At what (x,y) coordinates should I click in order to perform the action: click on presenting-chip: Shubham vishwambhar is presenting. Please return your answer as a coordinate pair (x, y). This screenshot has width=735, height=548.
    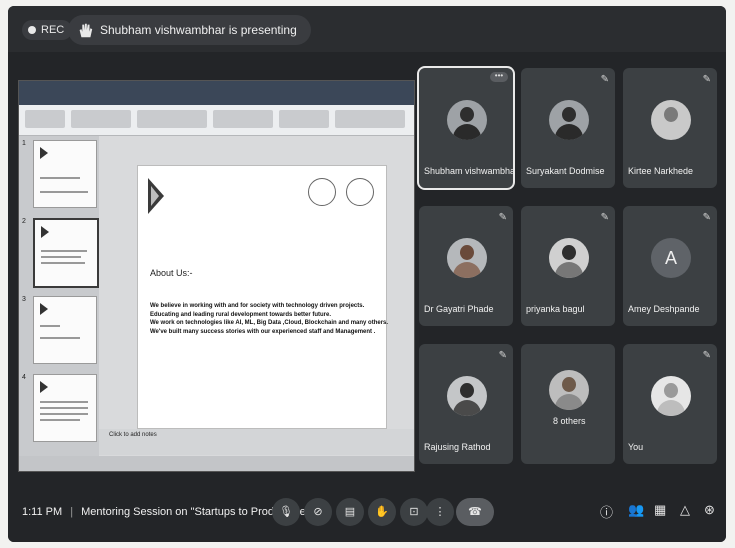
    Looking at the image, I should click on (189, 30).